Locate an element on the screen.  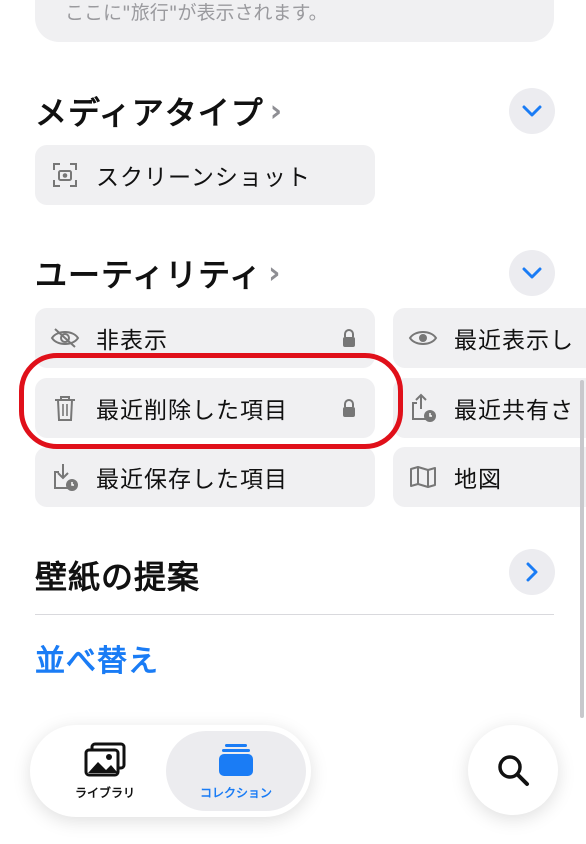
wallpaper-open-button is located at coordinates (532, 572).